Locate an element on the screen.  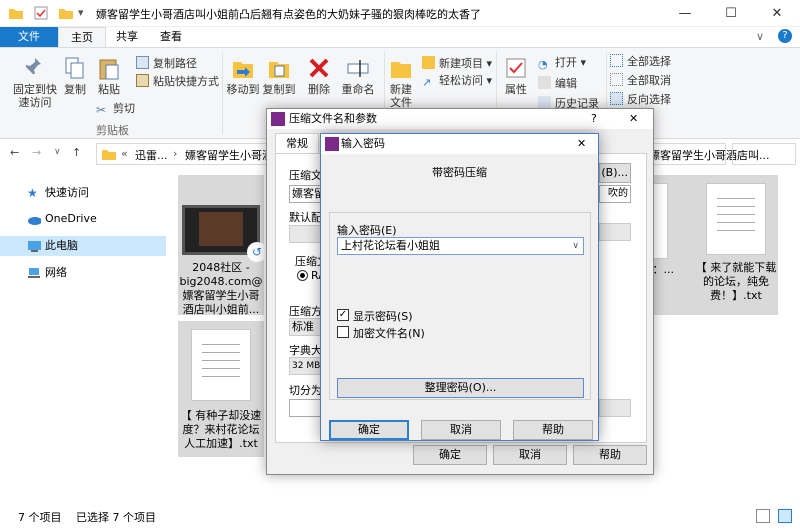
breadcrumb-overflow-icon: « is located at coordinates (124, 153).